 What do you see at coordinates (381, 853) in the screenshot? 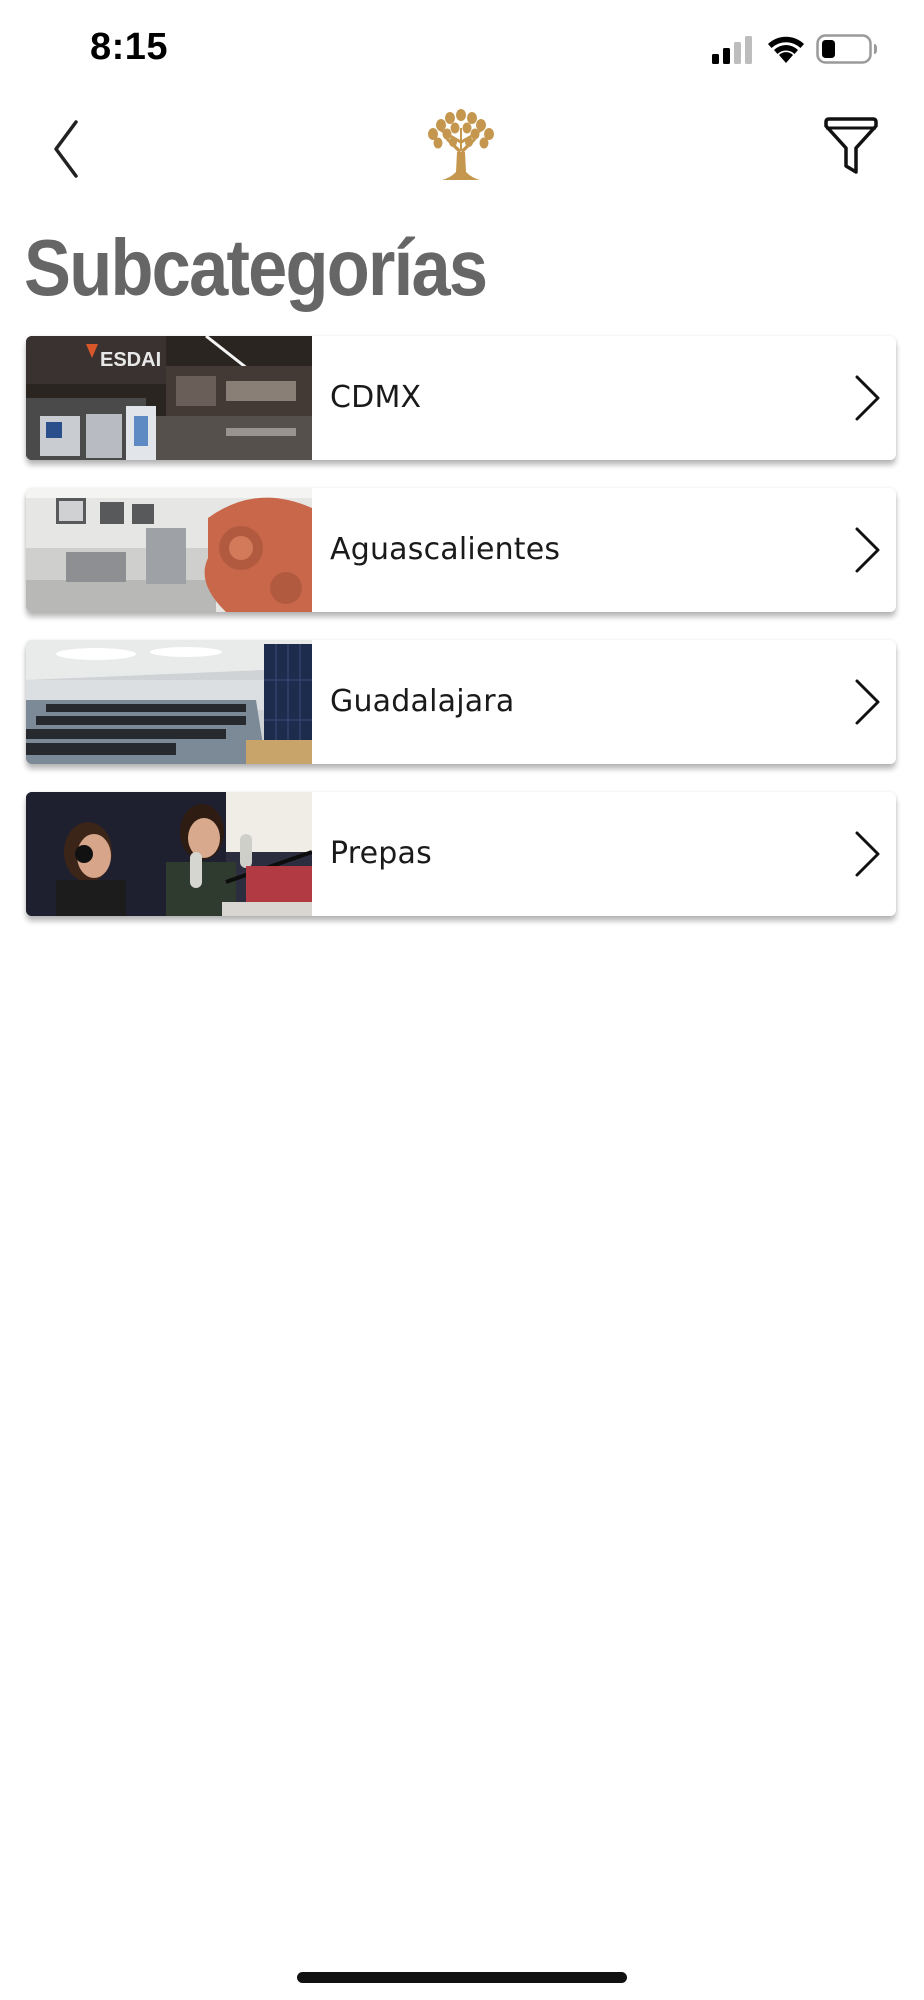
I see `subcategory-label: Prepas` at bounding box center [381, 853].